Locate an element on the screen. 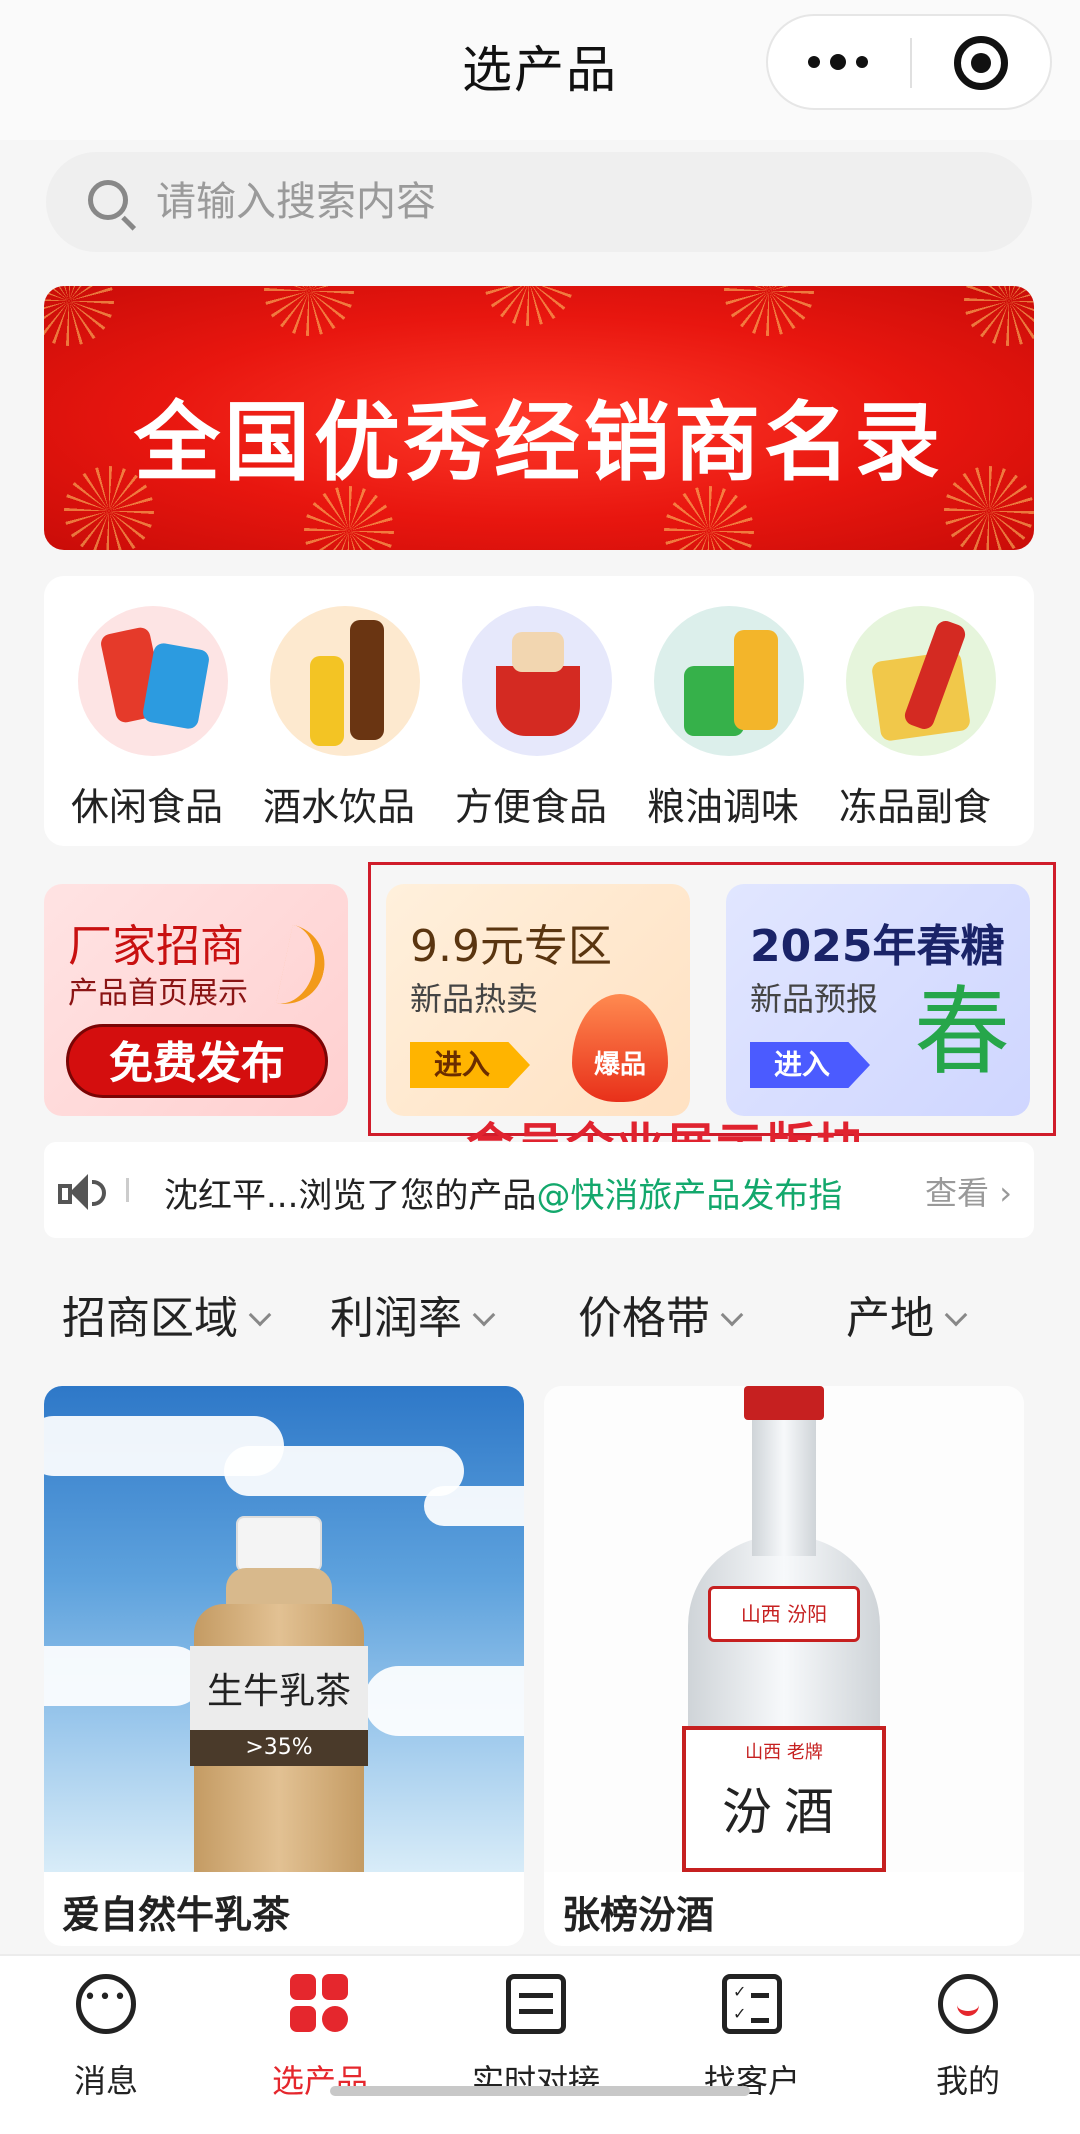 This screenshot has height=2134, width=1080. filter-bar: 招商区域 利润率 价格带 产地 is located at coordinates (540, 1310).